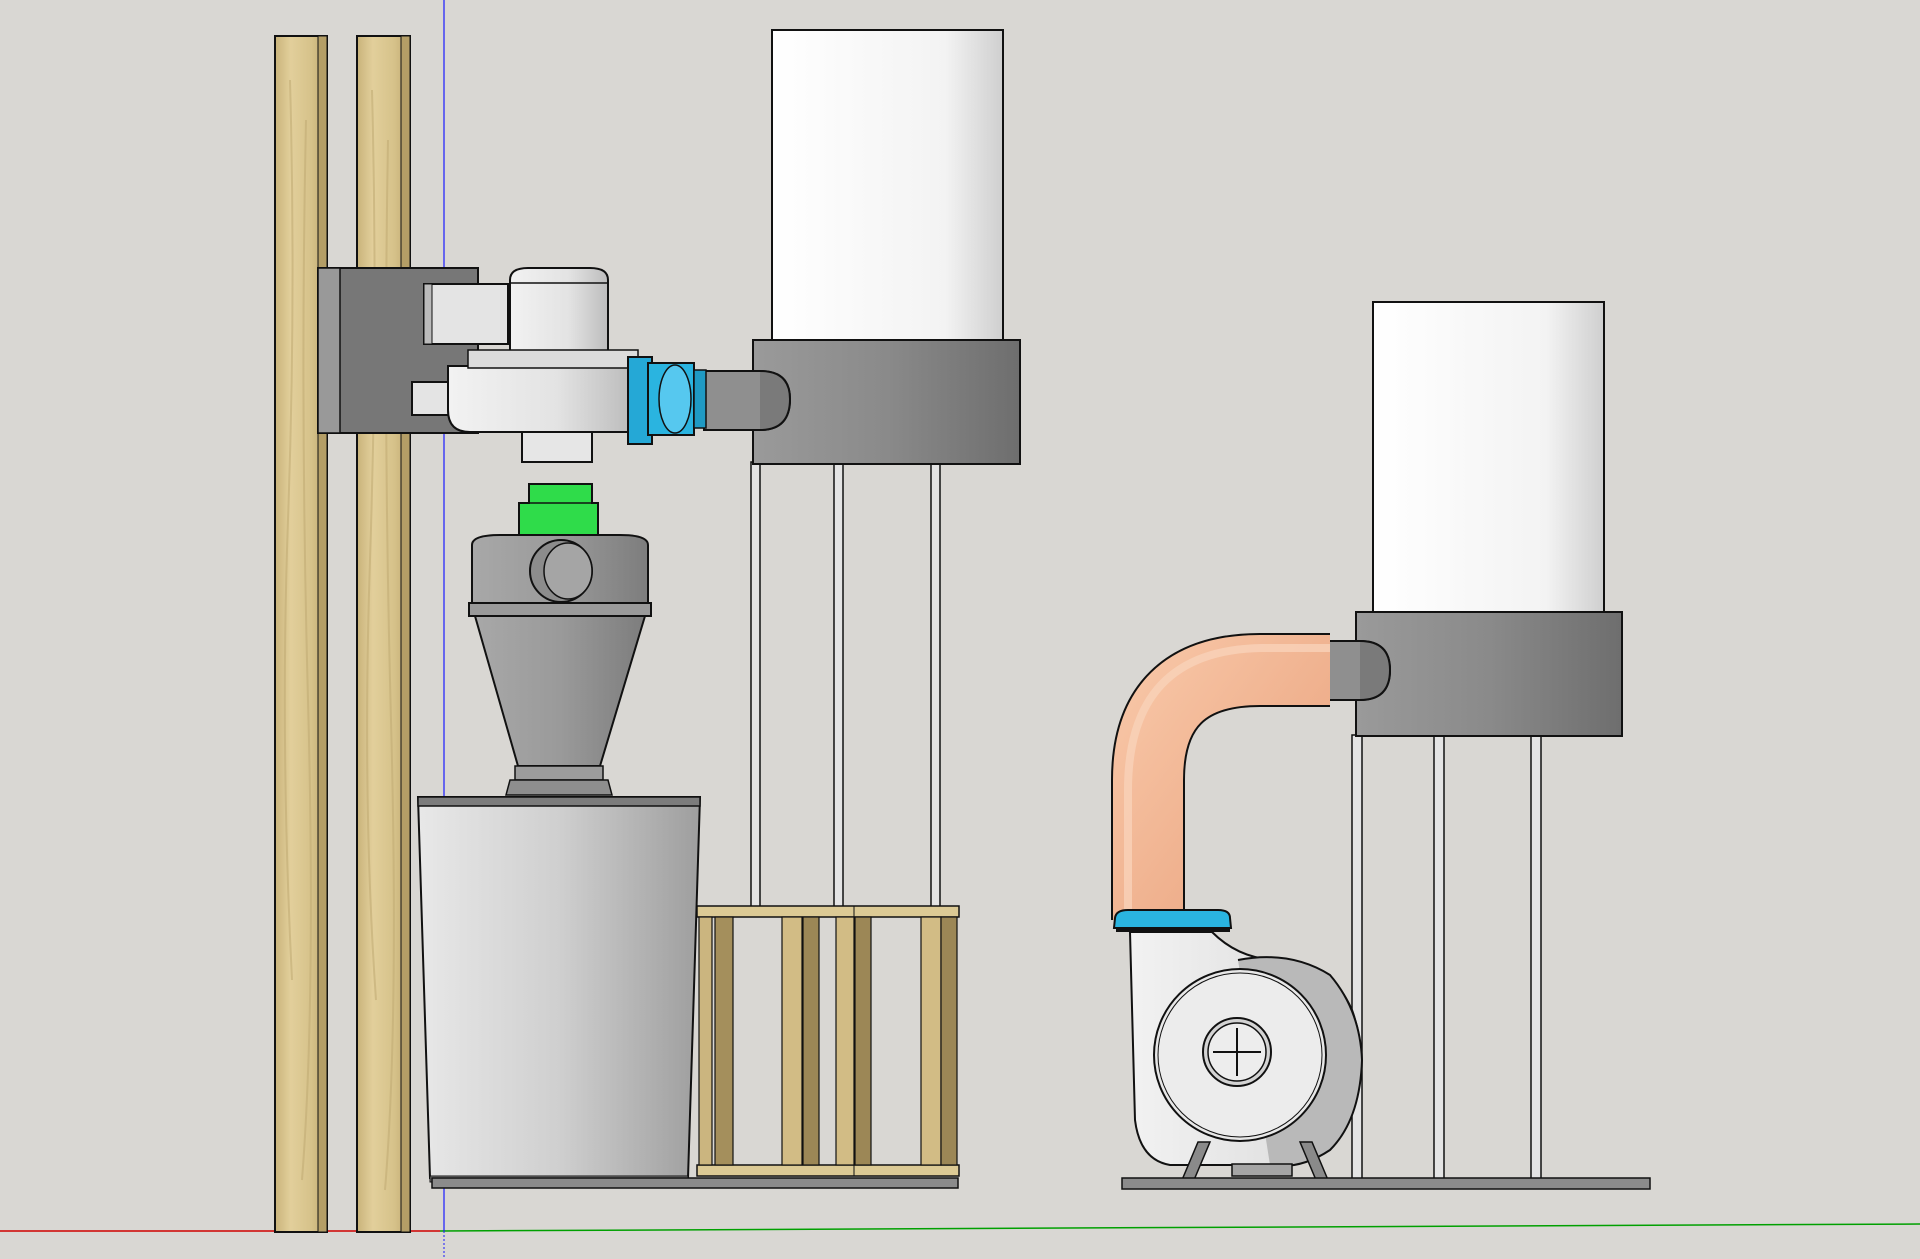 This screenshot has height=1259, width=1920. What do you see at coordinates (1386, 1183) in the screenshot?
I see `base-plate-right` at bounding box center [1386, 1183].